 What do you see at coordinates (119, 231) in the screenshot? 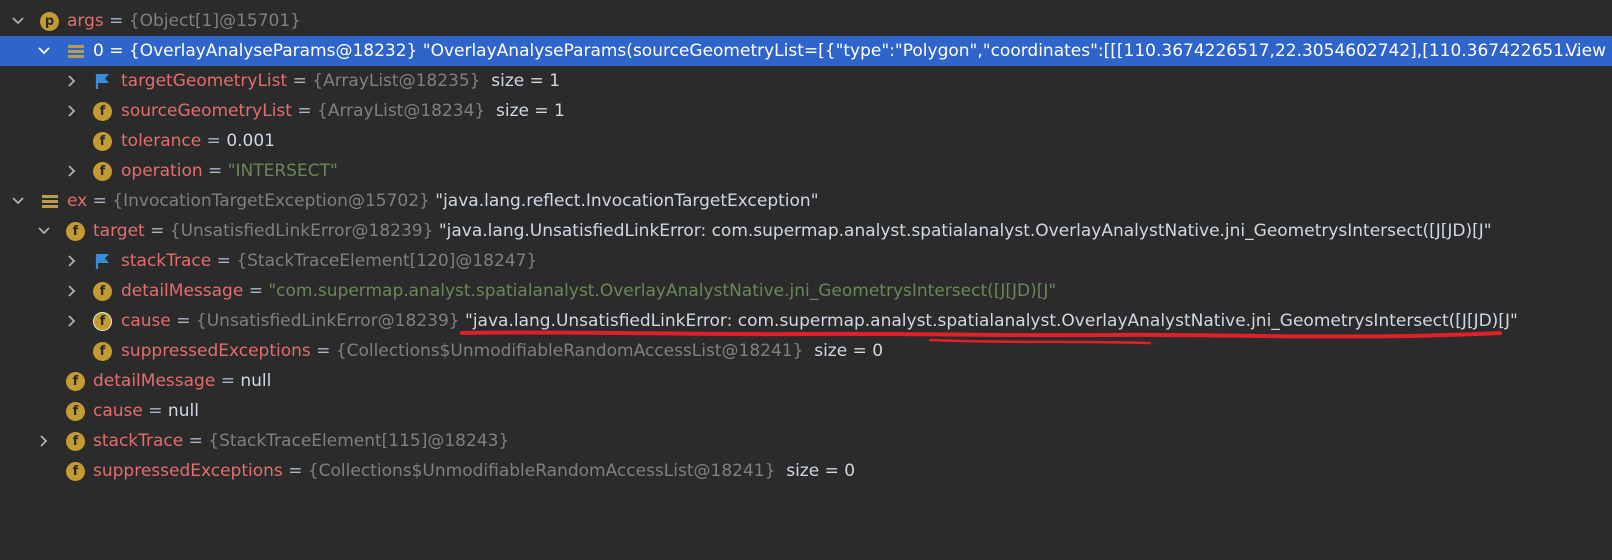
I see `var-name: target` at bounding box center [119, 231].